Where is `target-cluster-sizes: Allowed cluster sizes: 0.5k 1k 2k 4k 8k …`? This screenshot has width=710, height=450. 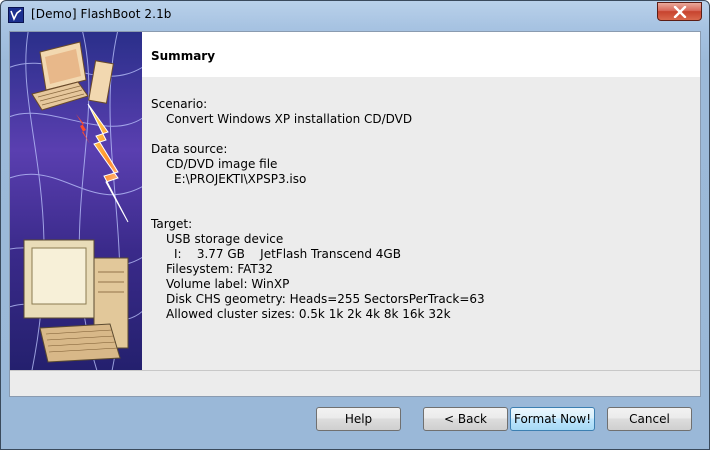
target-cluster-sizes: Allowed cluster sizes: 0.5k 1k 2k 4k 8k … is located at coordinates (308, 314).